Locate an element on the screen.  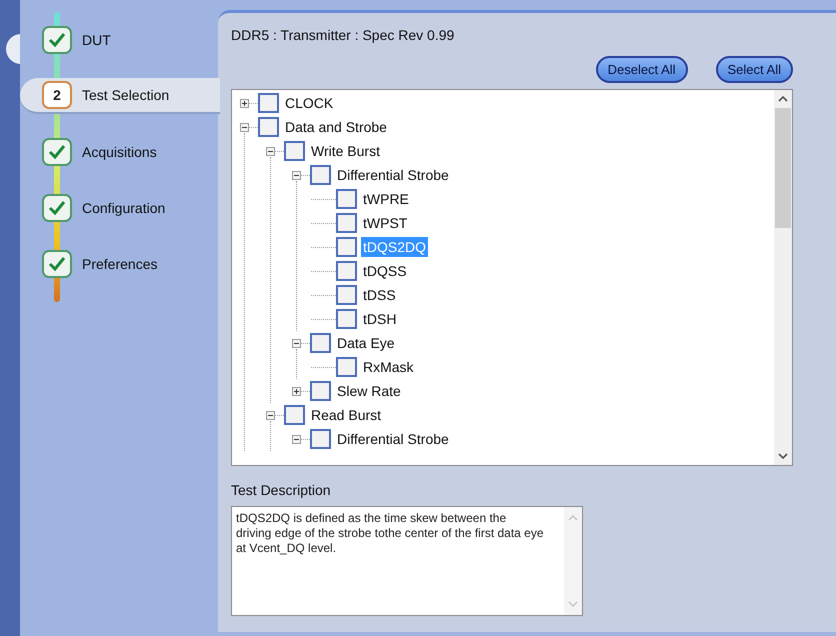
step-item: Preferences is located at coordinates (119, 264).